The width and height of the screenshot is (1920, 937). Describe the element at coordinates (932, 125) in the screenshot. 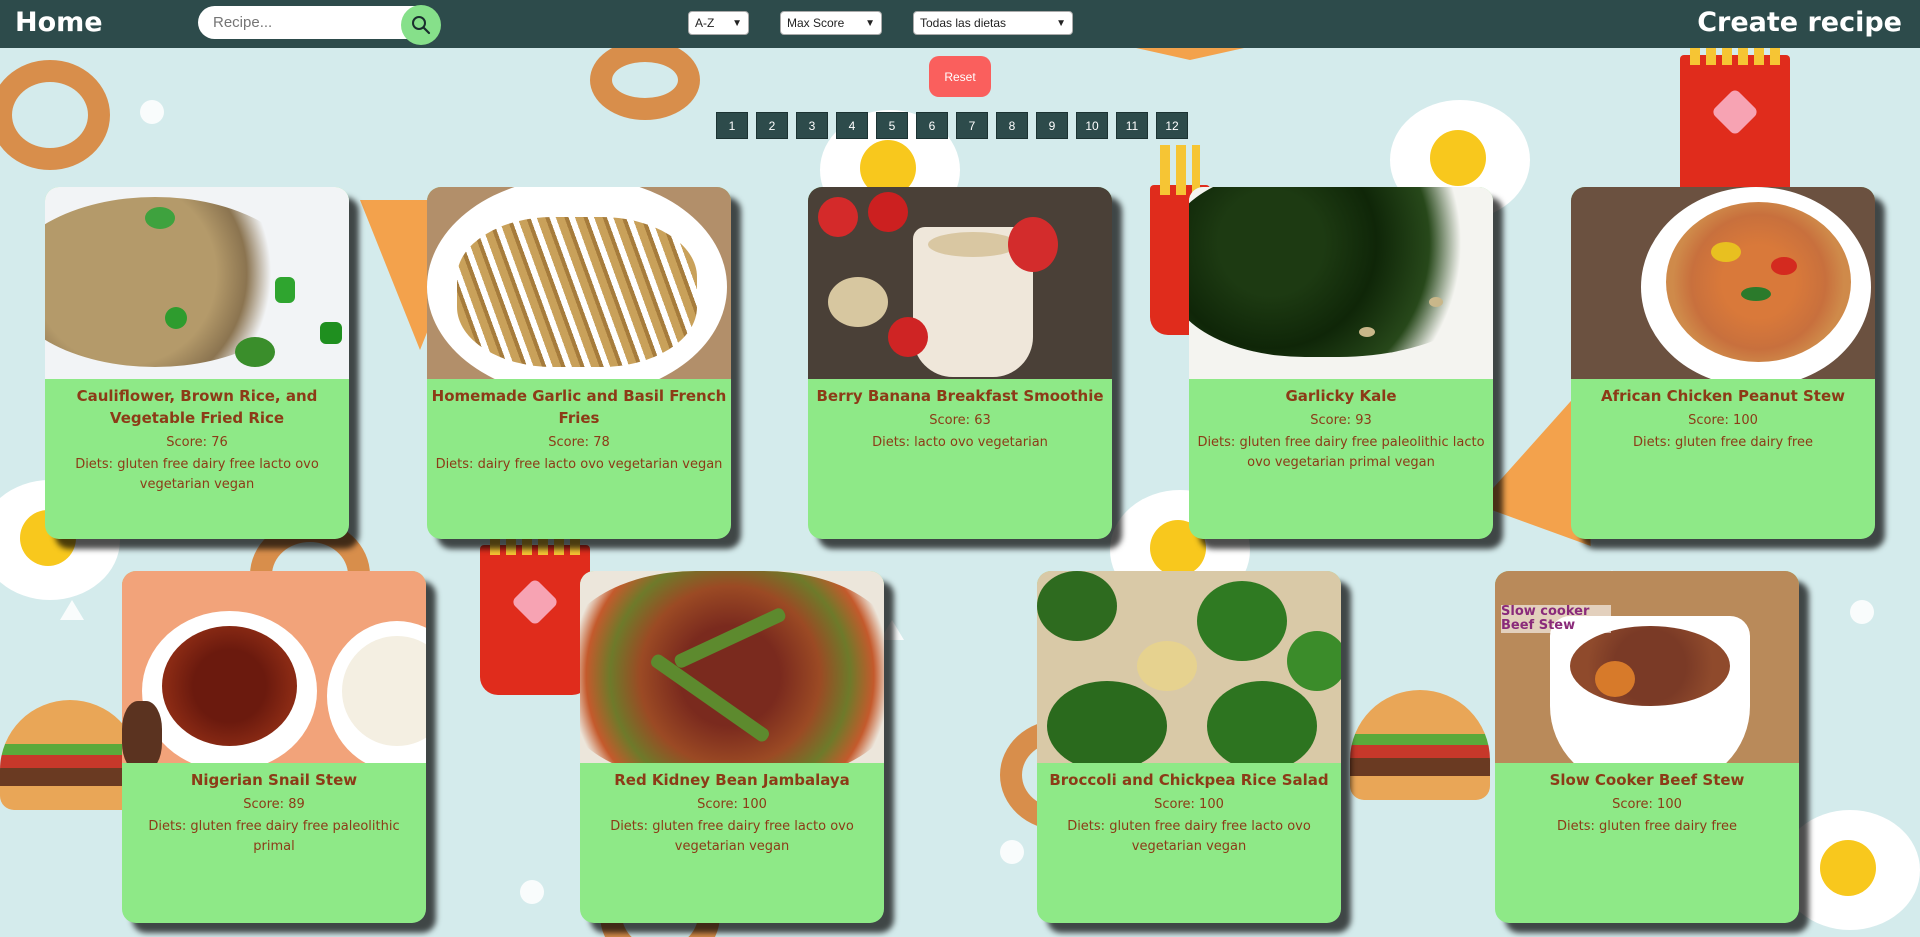

I see `page-button-6: 6` at that location.